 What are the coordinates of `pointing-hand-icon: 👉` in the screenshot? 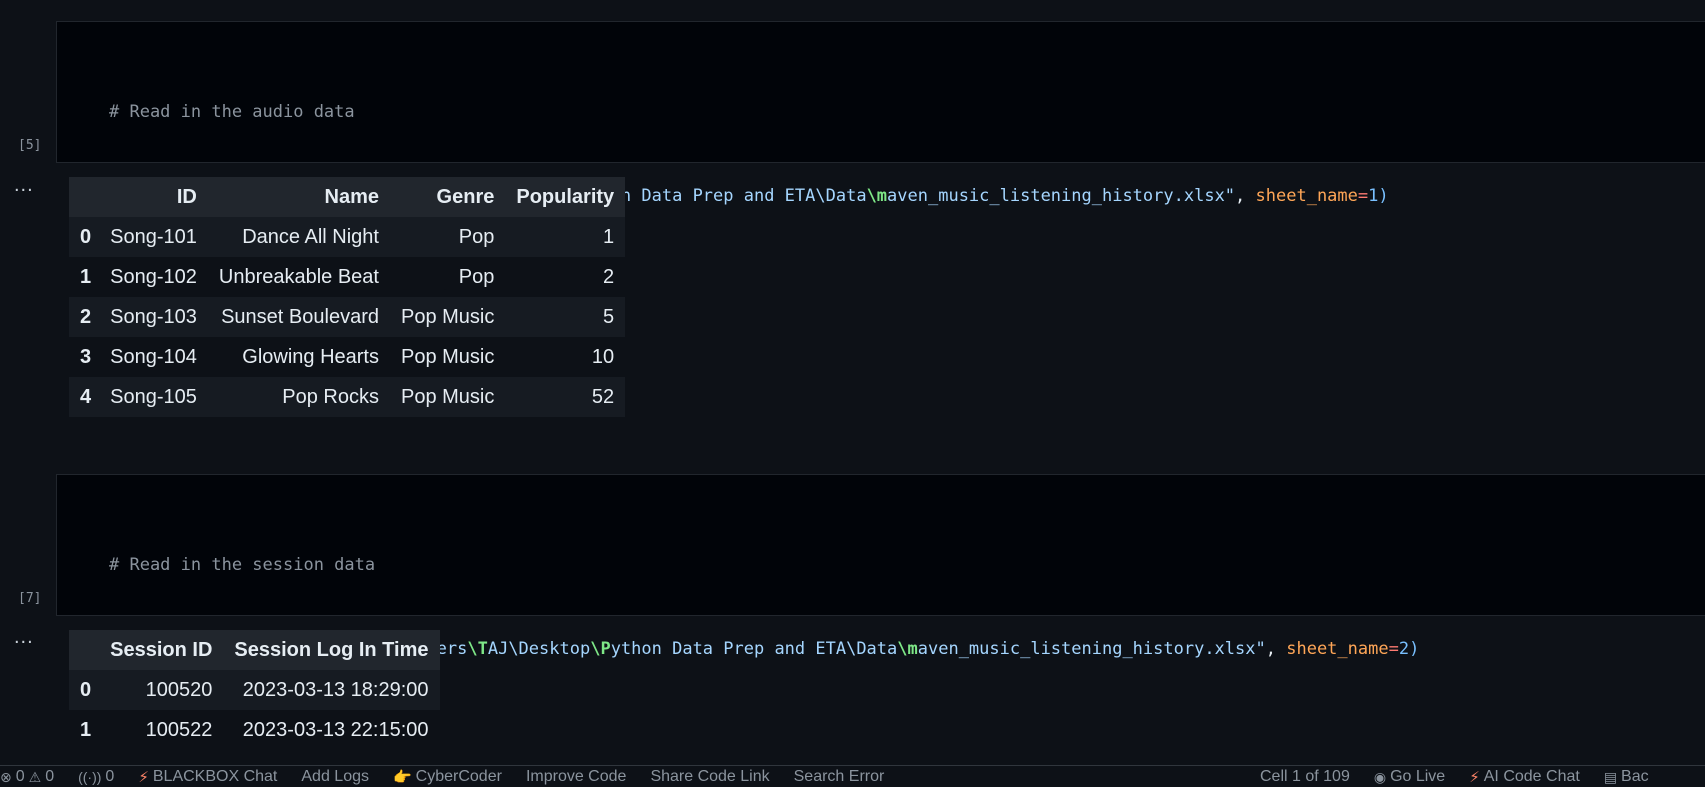 It's located at (402, 777).